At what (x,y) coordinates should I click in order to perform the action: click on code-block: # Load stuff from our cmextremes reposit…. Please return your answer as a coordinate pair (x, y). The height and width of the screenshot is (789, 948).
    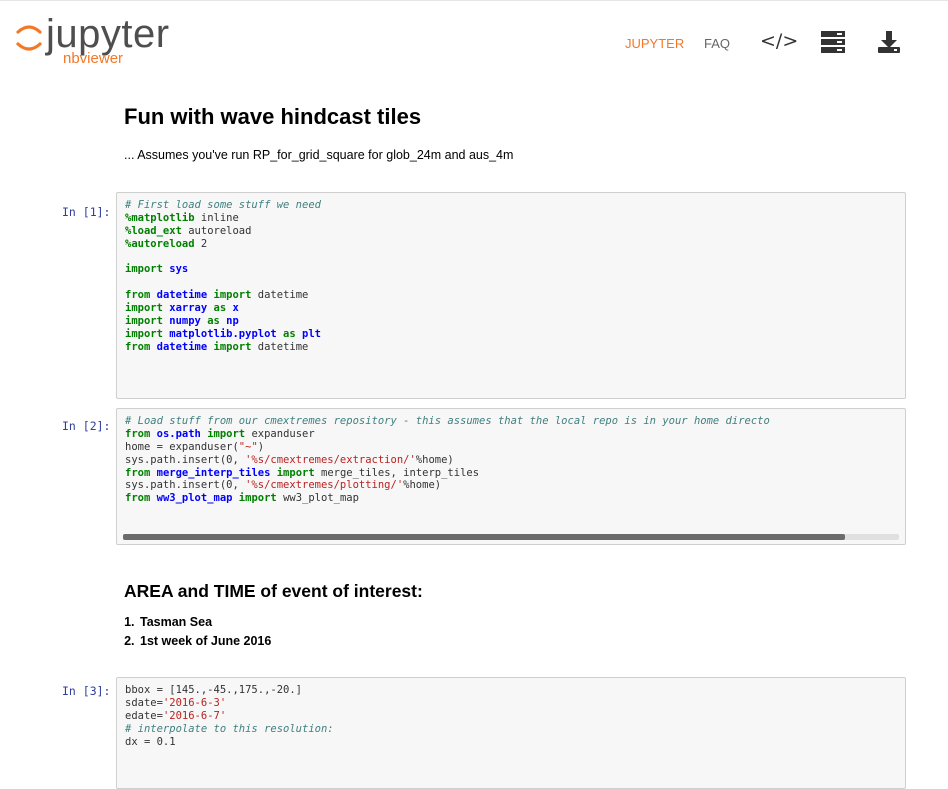
    Looking at the image, I should click on (511, 457).